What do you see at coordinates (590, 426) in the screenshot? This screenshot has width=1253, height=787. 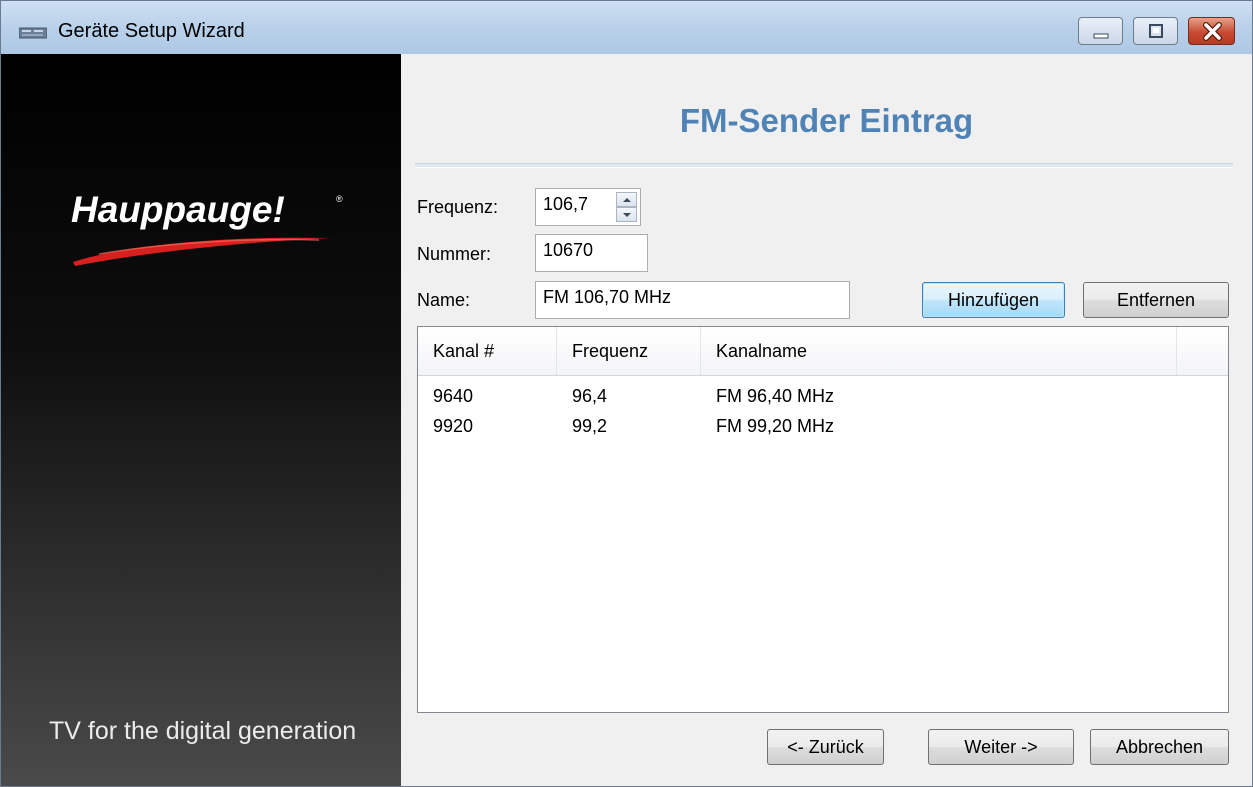 I see `cell-frequenz: 99,2` at bounding box center [590, 426].